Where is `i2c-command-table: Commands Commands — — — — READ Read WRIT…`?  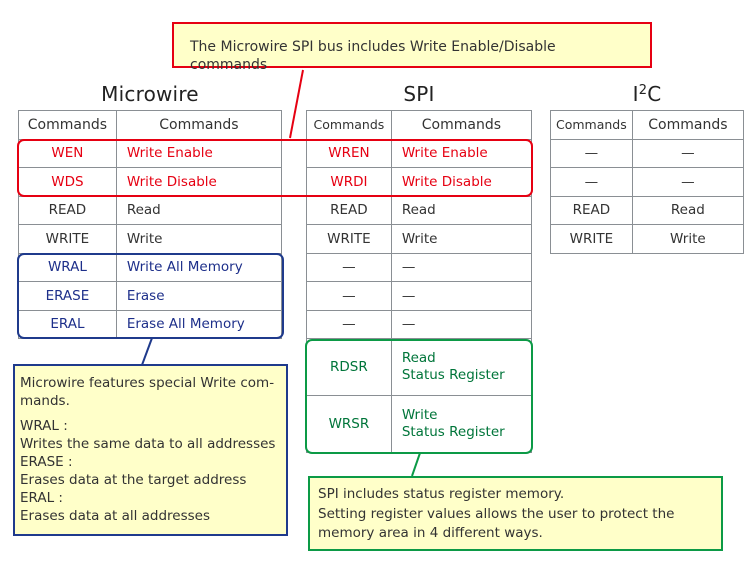 i2c-command-table: Commands Commands — — — — READ Read WRIT… is located at coordinates (647, 182).